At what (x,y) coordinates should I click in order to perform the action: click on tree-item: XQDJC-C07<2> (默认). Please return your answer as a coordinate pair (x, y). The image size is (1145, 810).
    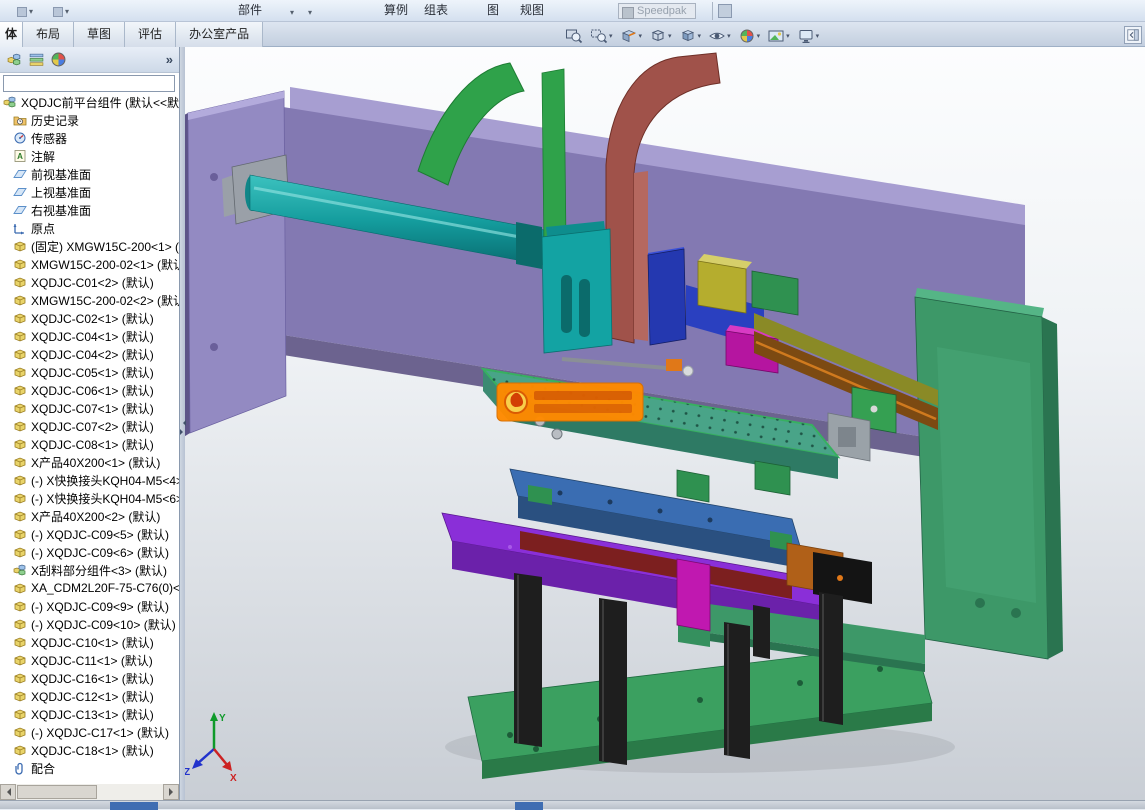
    Looking at the image, I should click on (89, 426).